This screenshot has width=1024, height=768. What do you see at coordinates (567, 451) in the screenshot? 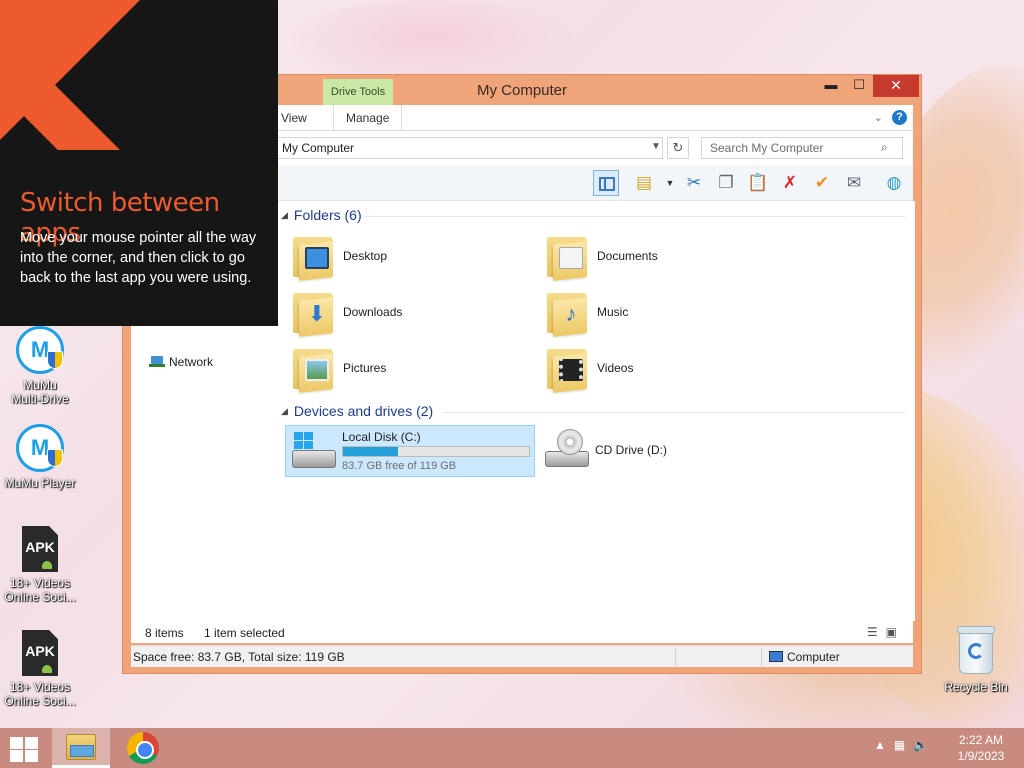
I see `cd-drive-icon` at bounding box center [567, 451].